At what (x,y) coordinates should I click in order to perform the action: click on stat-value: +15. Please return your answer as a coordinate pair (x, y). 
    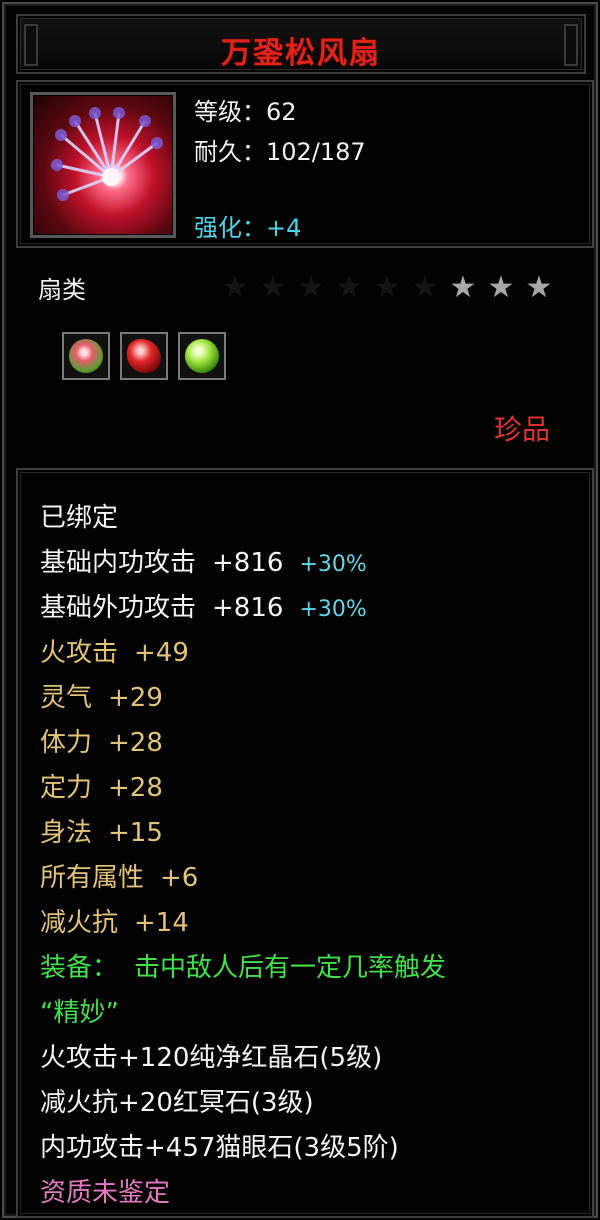
    Looking at the image, I should click on (135, 833).